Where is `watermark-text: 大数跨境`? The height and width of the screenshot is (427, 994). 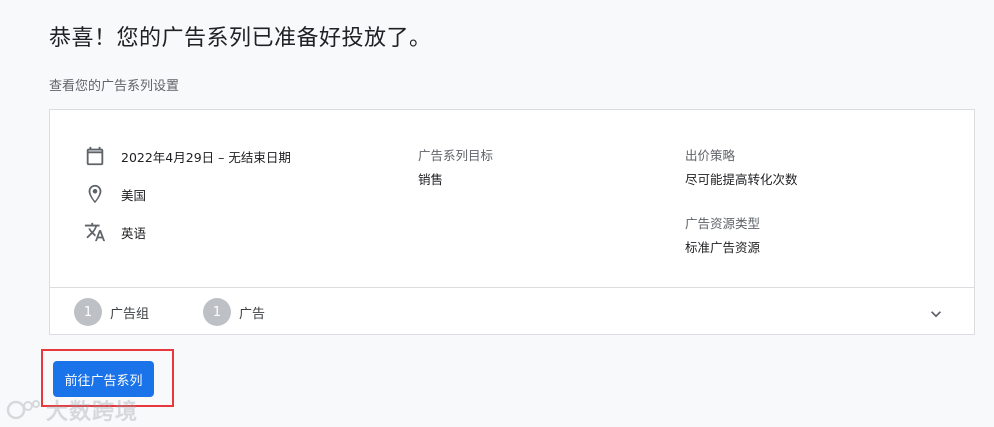
watermark-text: 大数跨境 is located at coordinates (92, 412).